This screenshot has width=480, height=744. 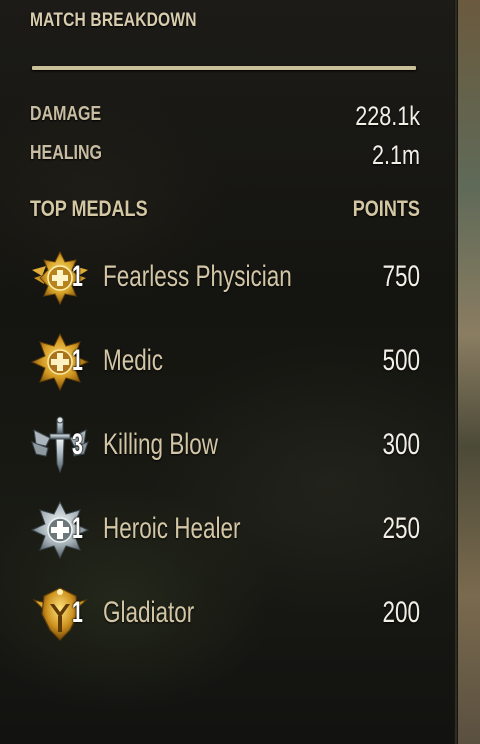 I want to click on medal-points: 200, so click(x=401, y=612).